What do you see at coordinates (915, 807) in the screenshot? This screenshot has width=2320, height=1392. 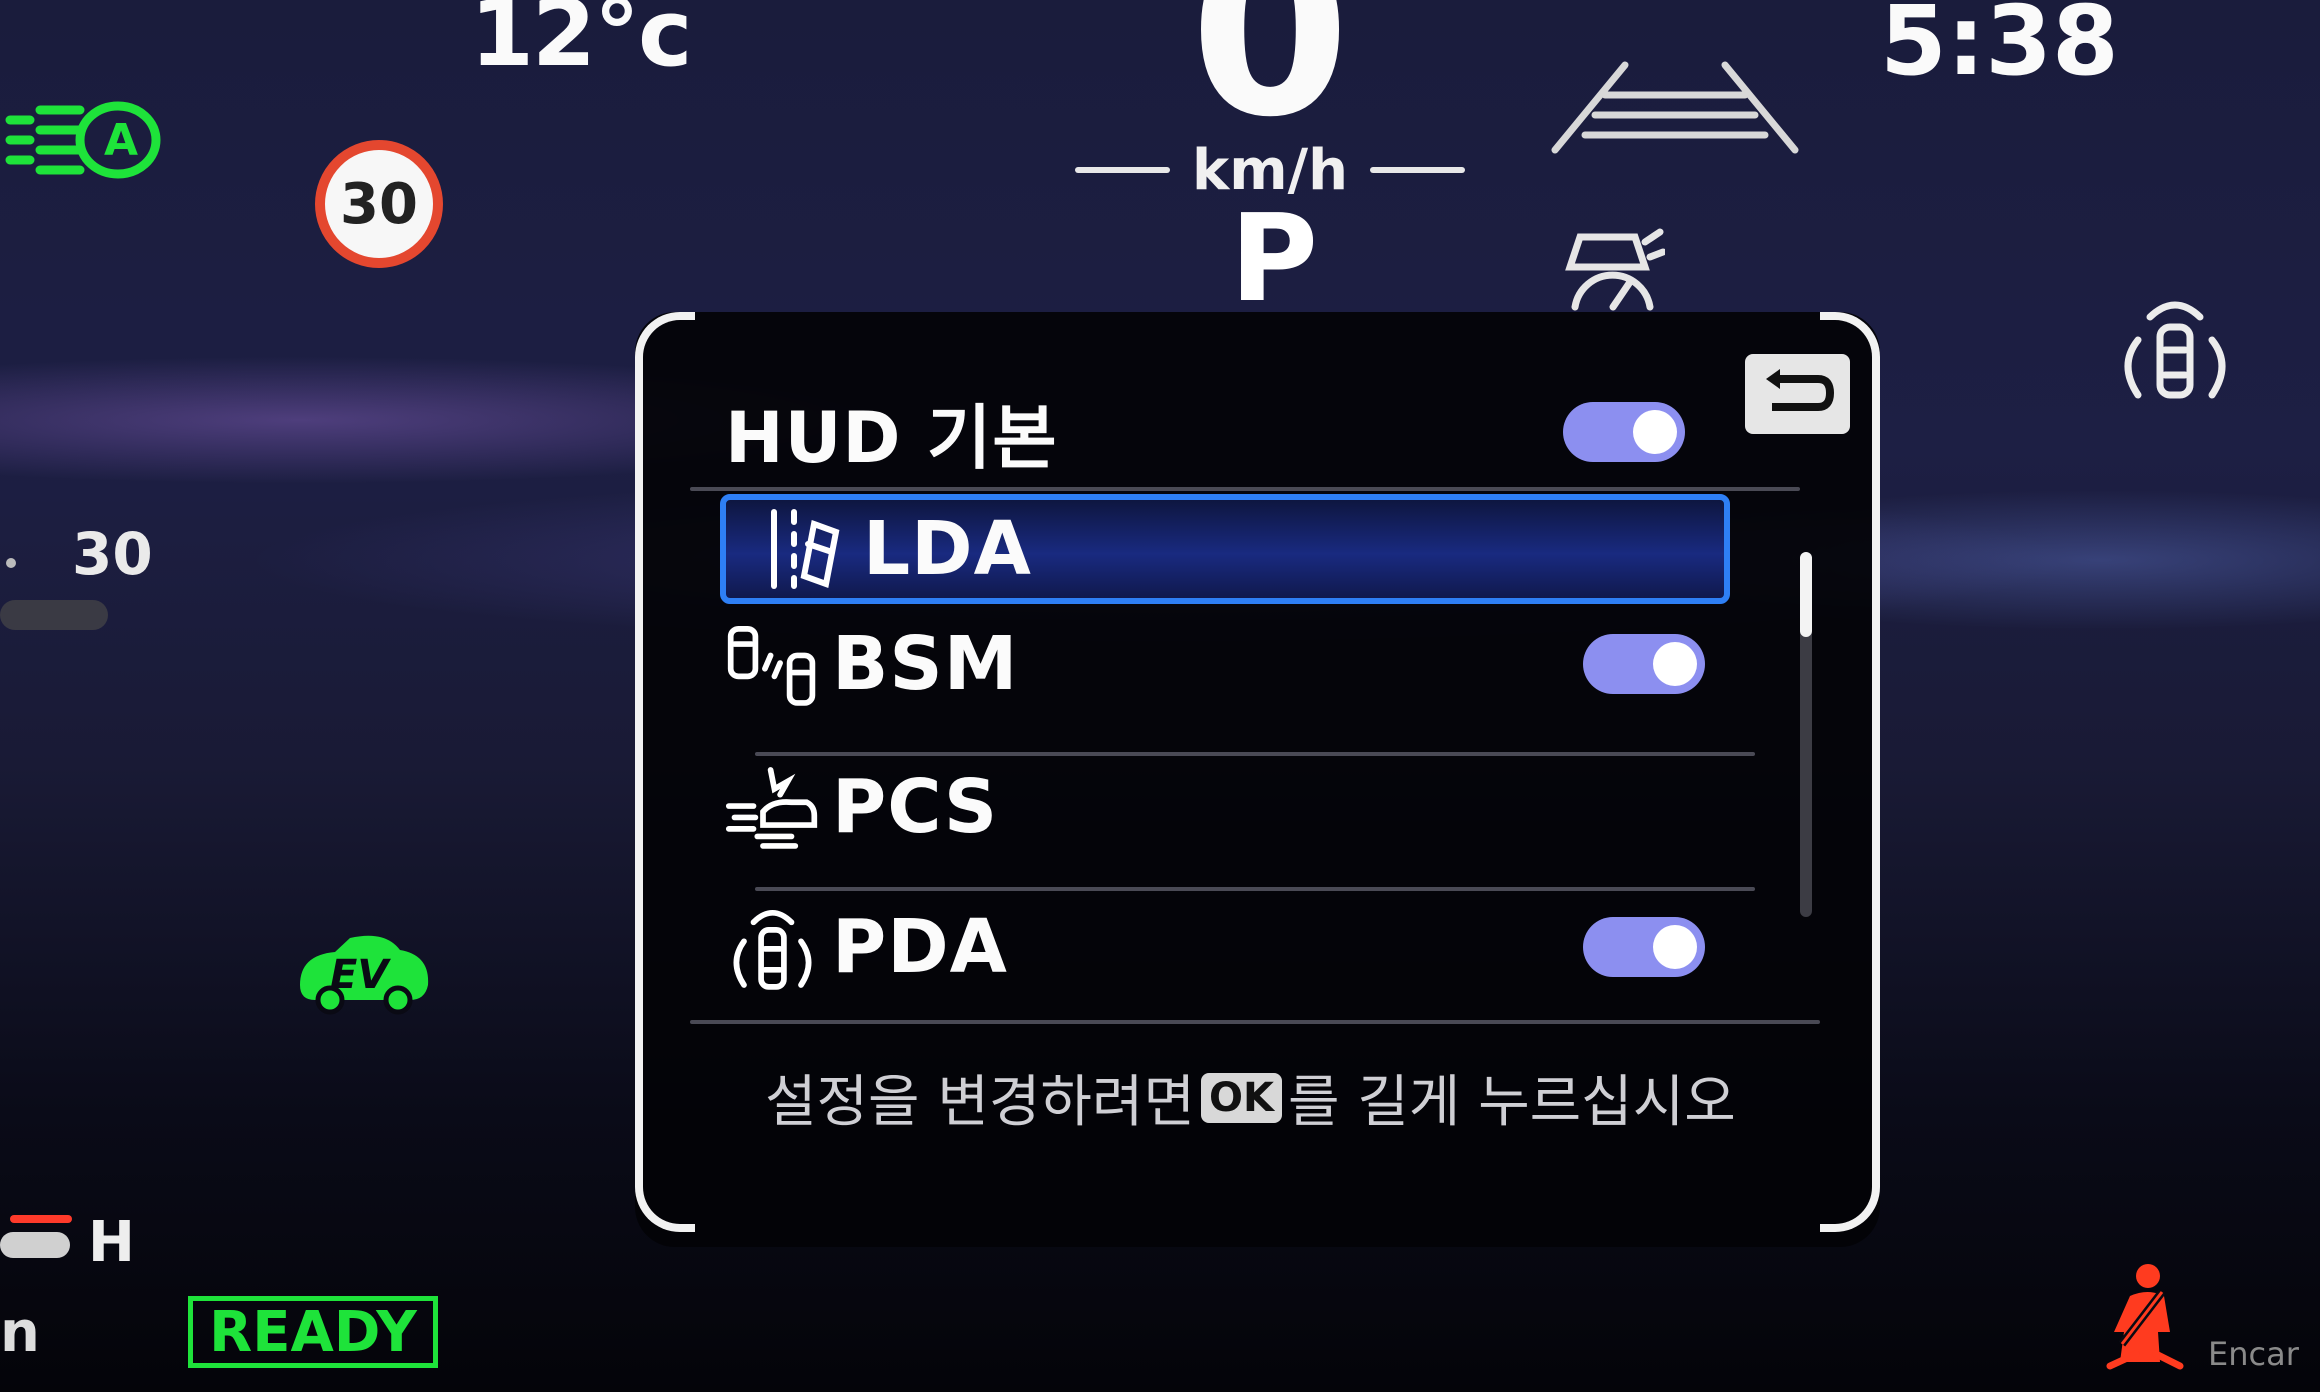 I see `menu-item-label: PCS` at bounding box center [915, 807].